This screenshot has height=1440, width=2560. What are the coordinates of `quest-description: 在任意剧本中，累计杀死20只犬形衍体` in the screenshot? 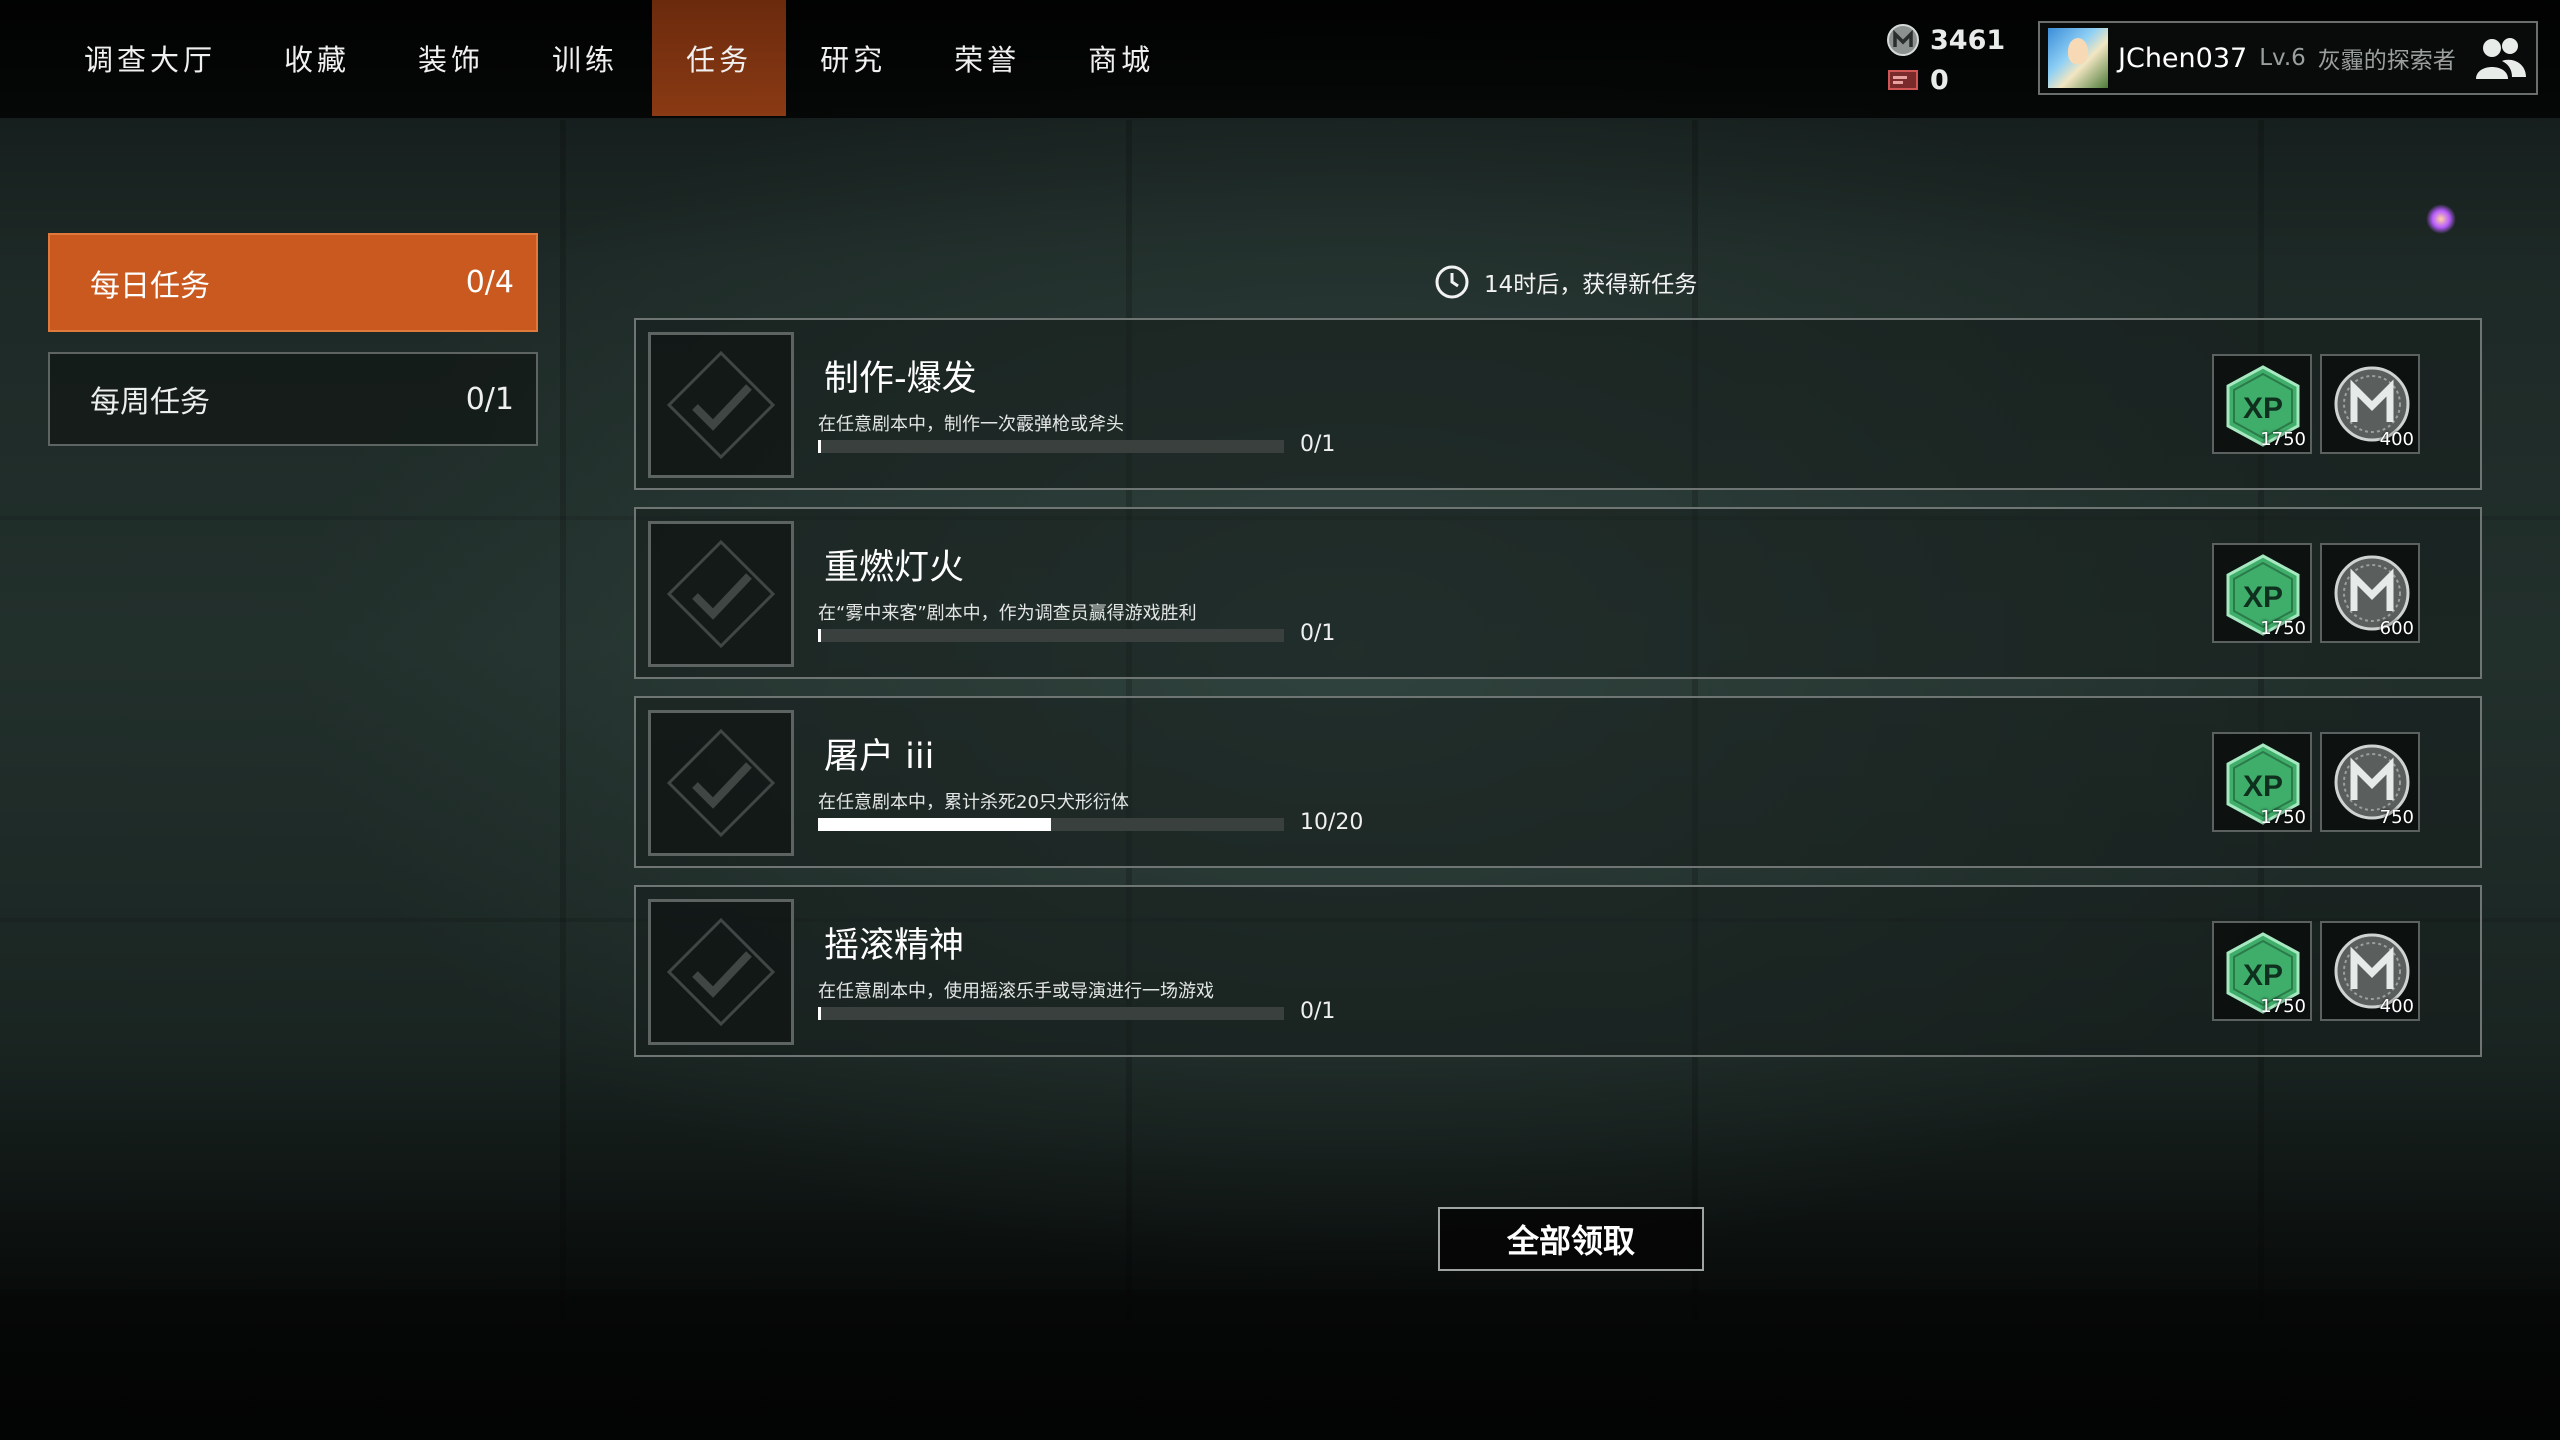 It's located at (973, 802).